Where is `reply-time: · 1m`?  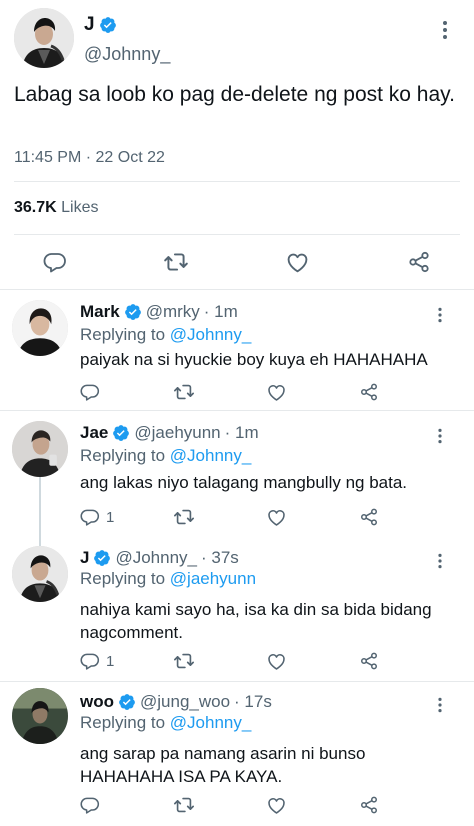
reply-time: · 1m is located at coordinates (241, 432).